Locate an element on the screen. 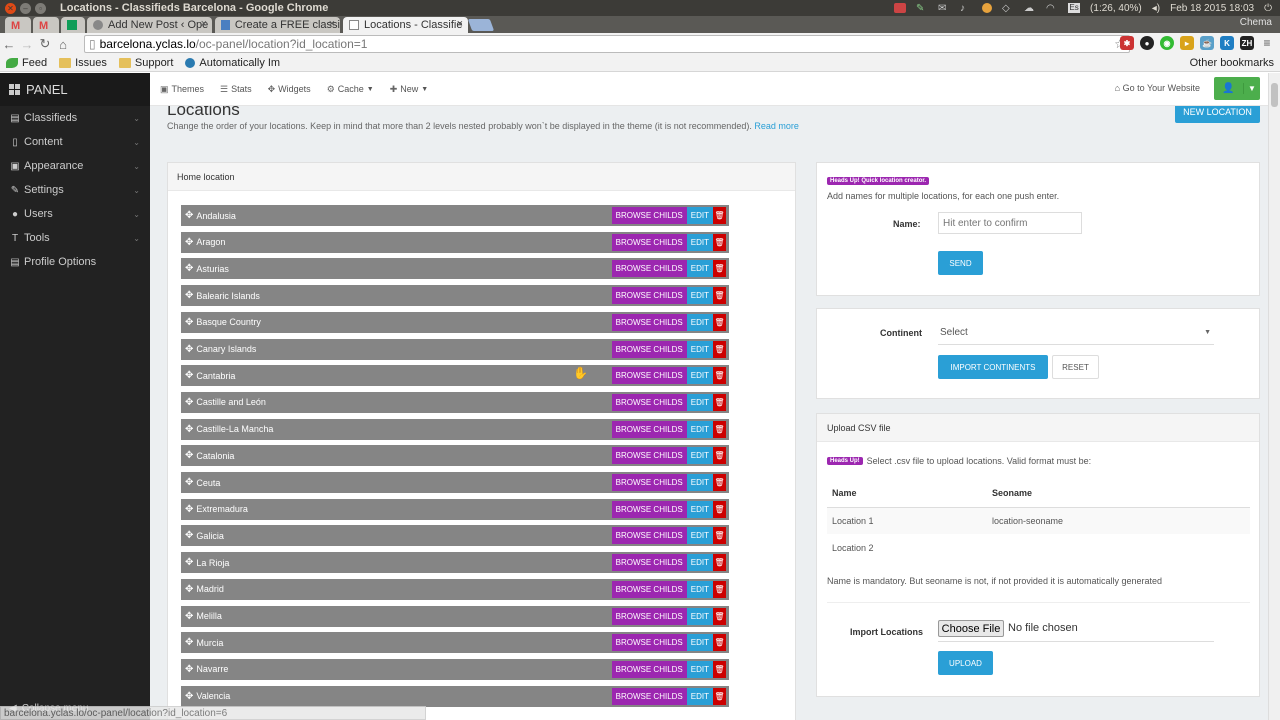 This screenshot has height=720, width=1280. tab-sheets is located at coordinates (73, 25).